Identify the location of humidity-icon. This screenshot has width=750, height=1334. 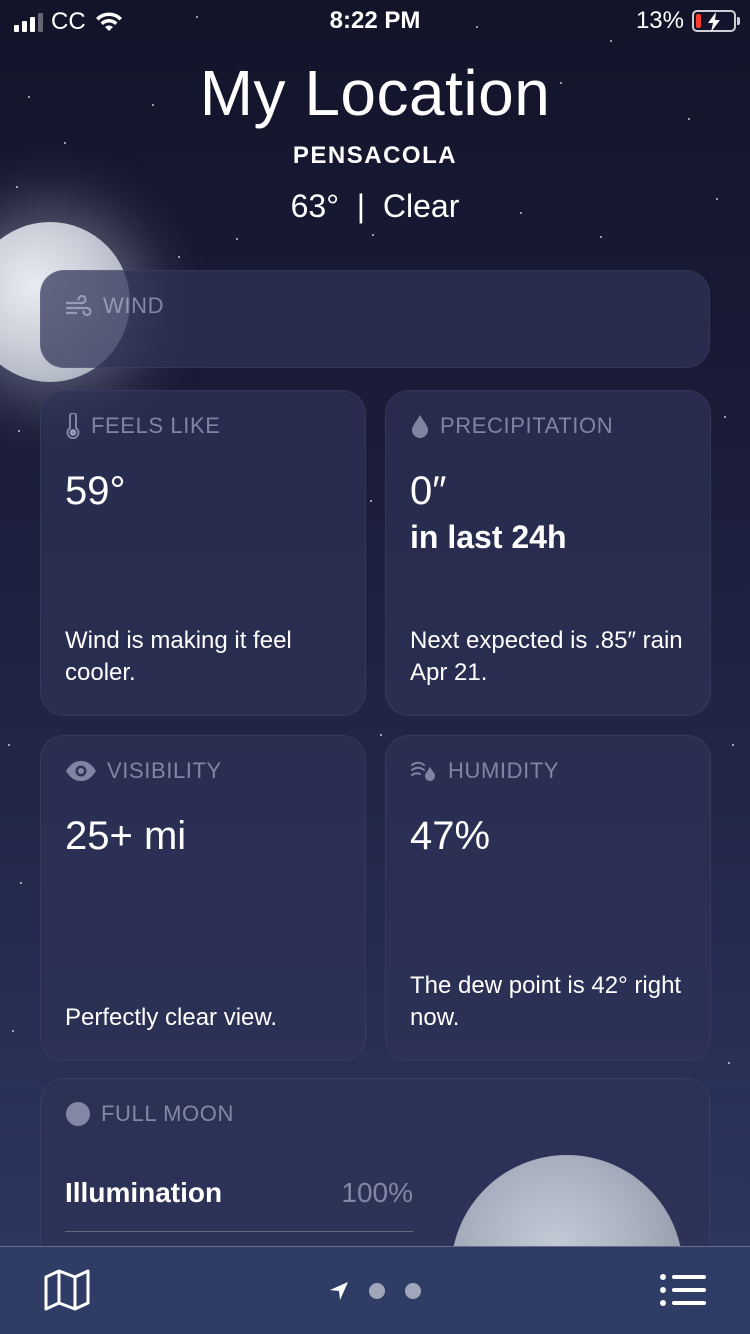
(423, 771).